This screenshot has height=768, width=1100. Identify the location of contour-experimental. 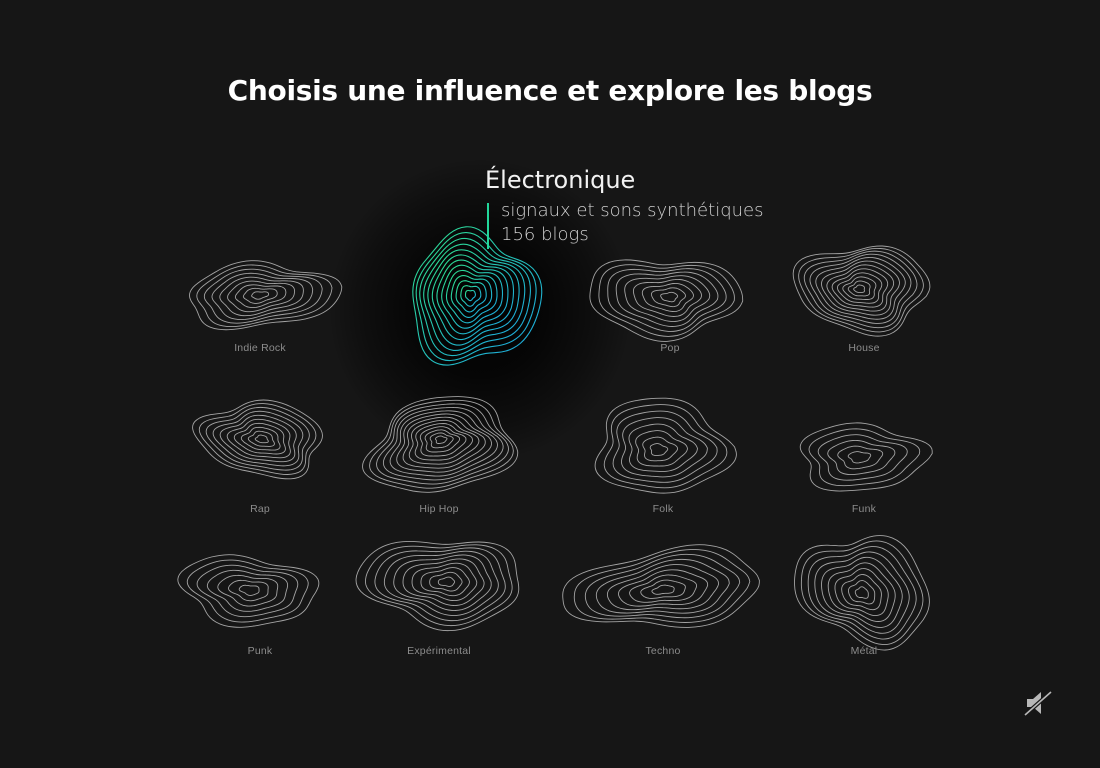
(437, 586).